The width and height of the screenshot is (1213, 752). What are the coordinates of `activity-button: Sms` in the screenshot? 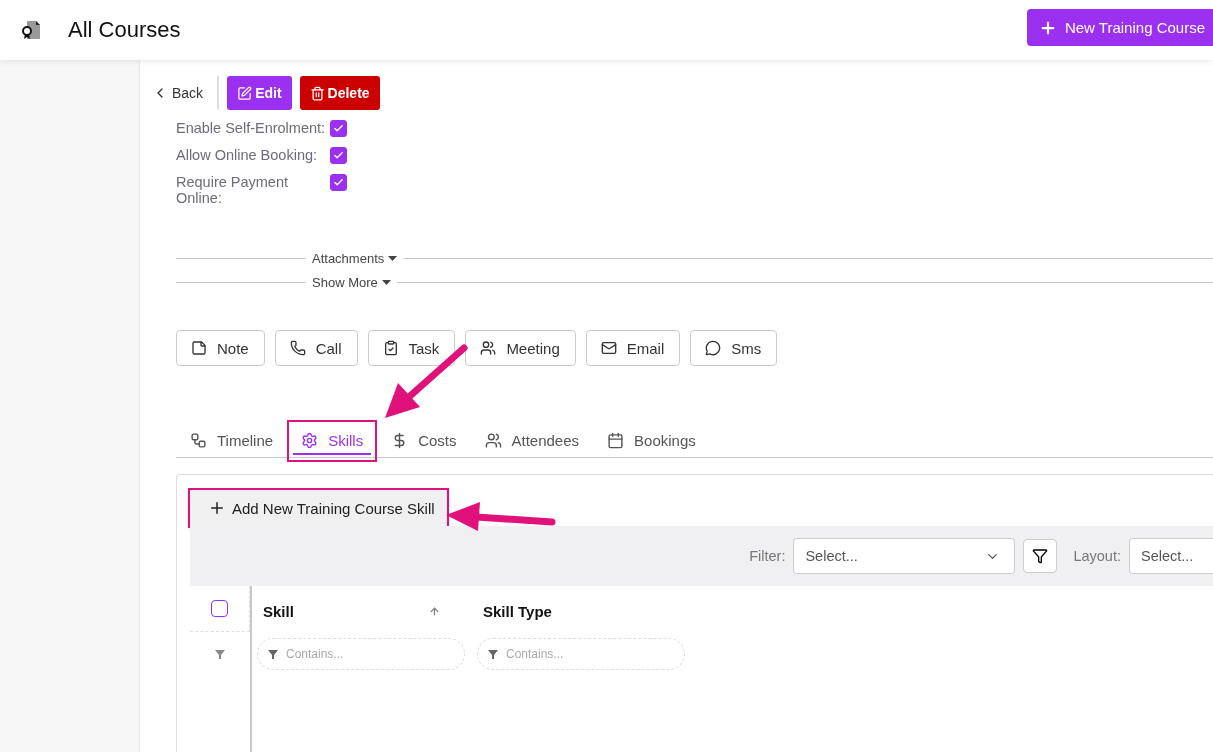 It's located at (734, 348).